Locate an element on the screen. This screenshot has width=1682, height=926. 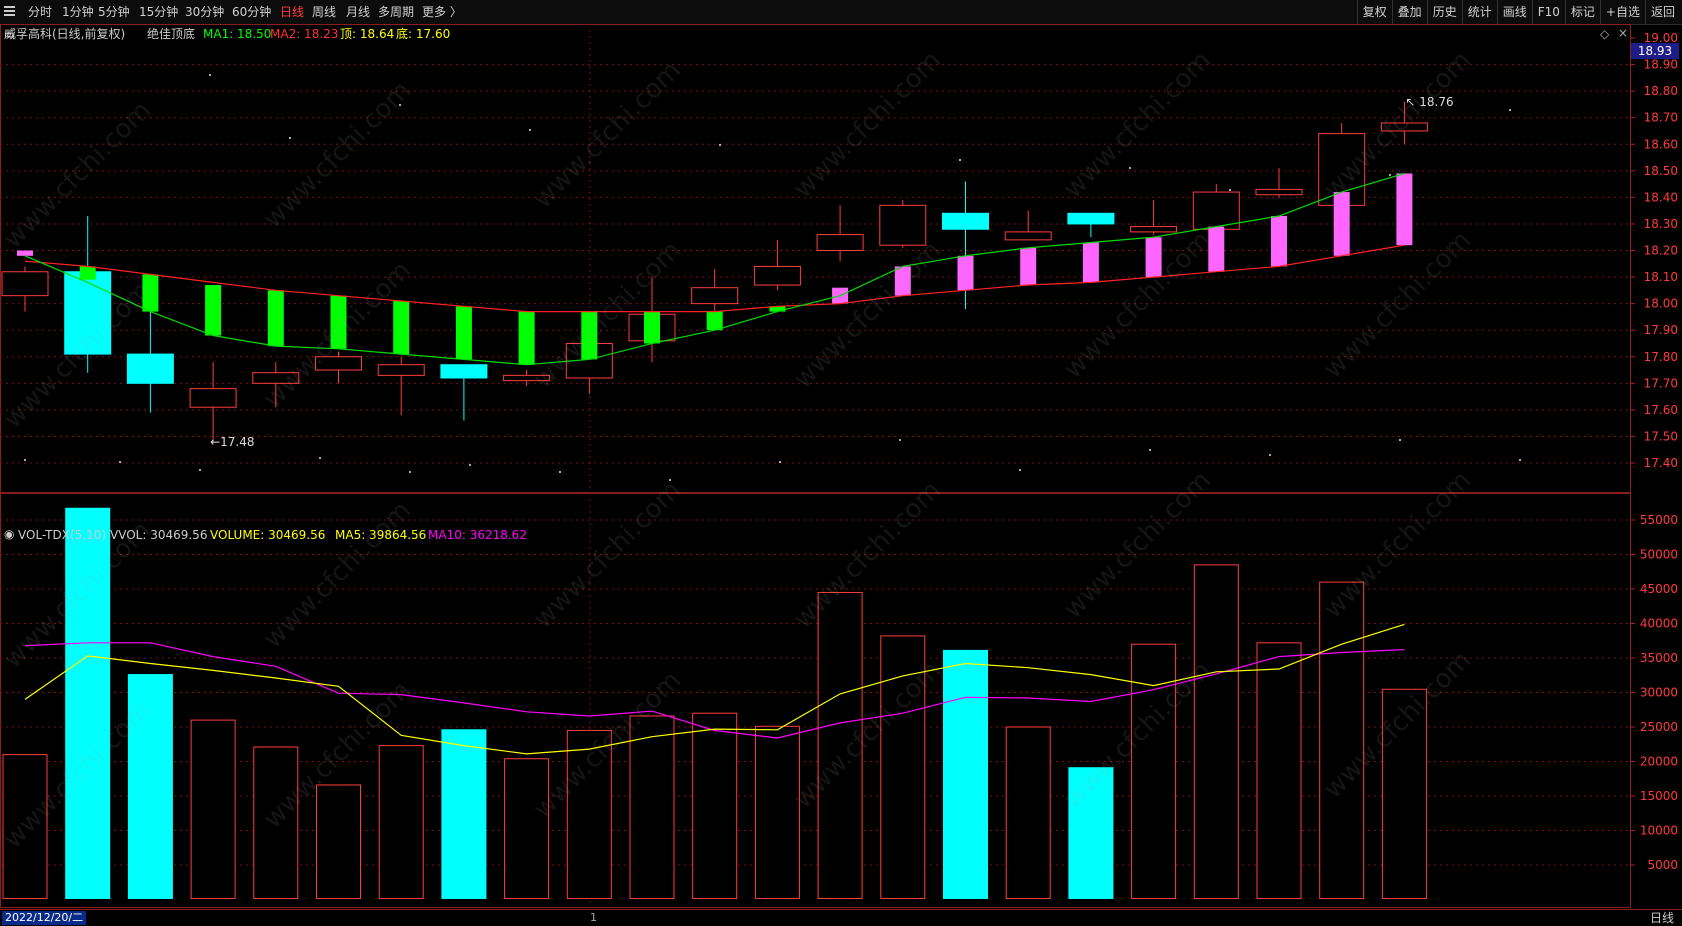
ma5-label: MA5: 39864.56 is located at coordinates (381, 535).